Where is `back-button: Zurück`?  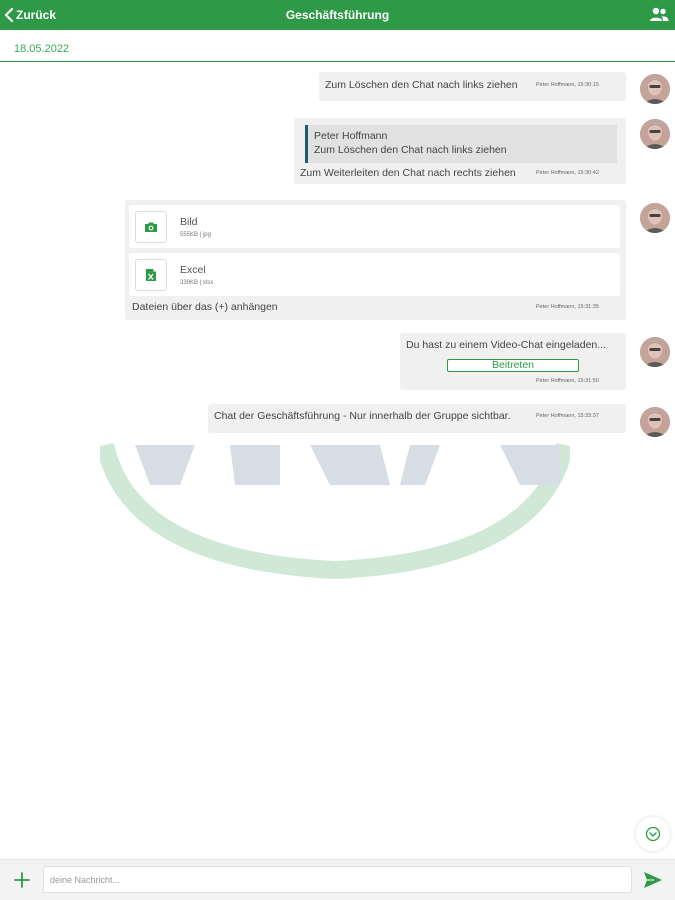
back-button: Zurück is located at coordinates (30, 15).